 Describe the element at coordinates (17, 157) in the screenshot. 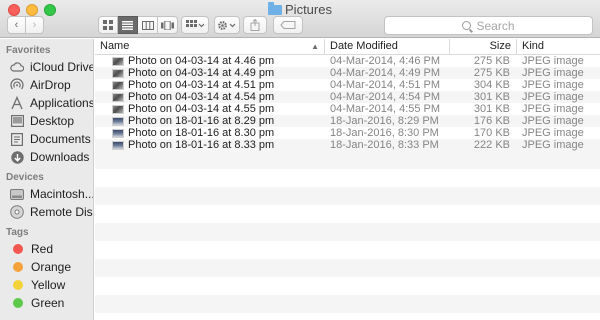

I see `downloads-icon` at that location.